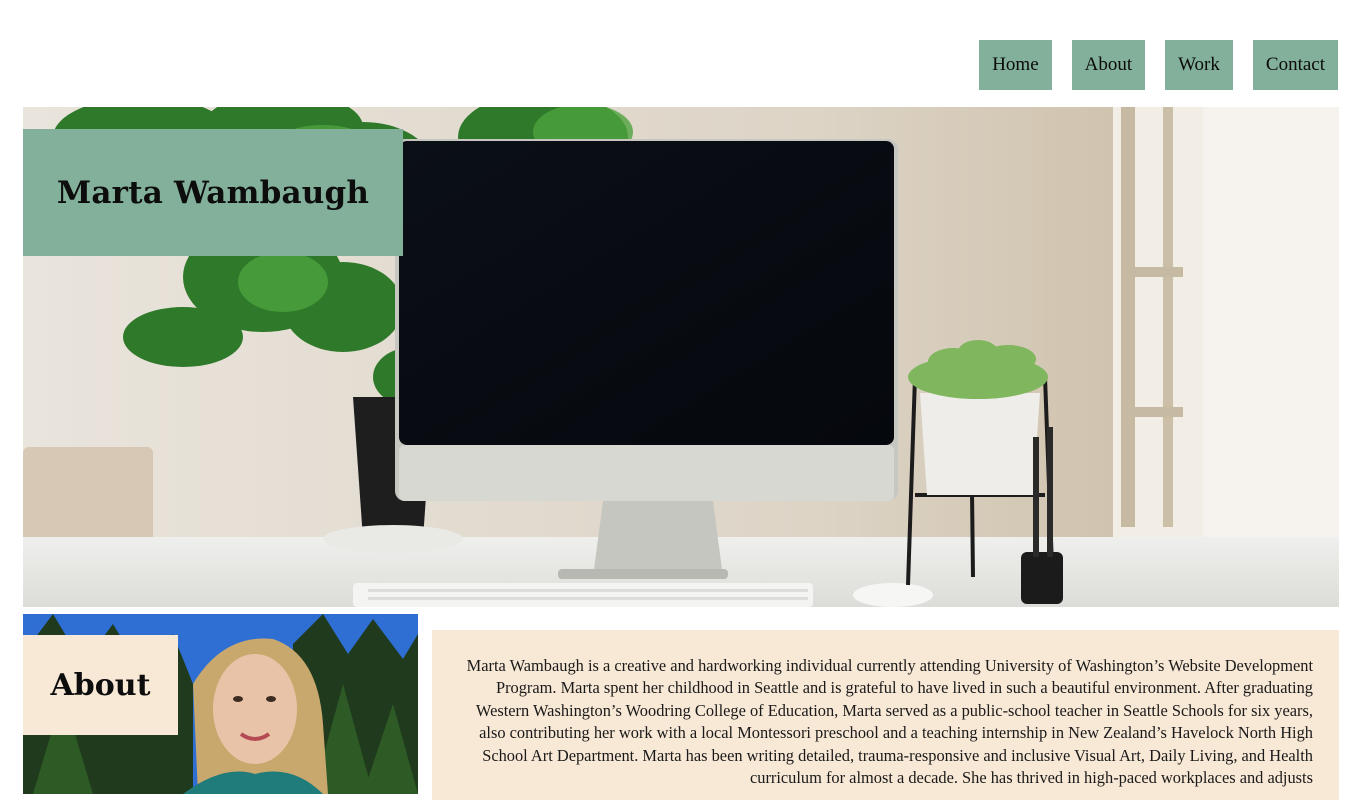  I want to click on nav-contact-button: Contact, so click(1295, 65).